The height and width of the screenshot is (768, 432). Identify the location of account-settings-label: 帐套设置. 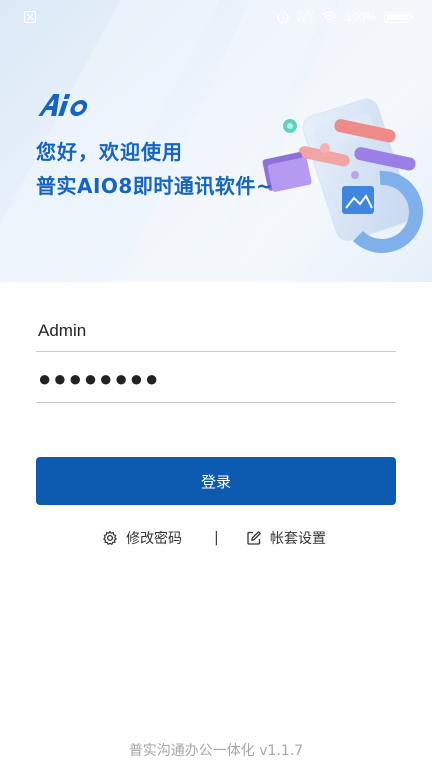
(298, 539).